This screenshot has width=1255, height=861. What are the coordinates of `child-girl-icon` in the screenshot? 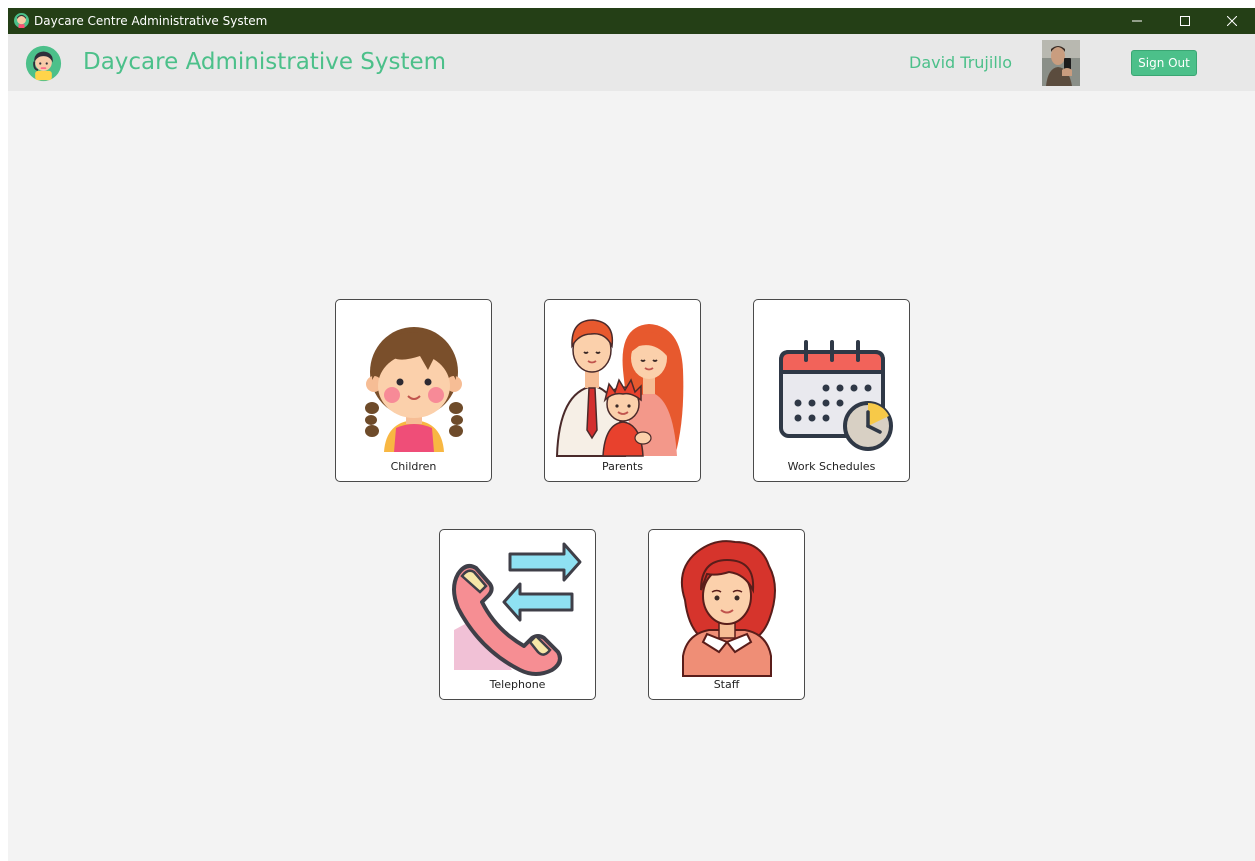 It's located at (414, 389).